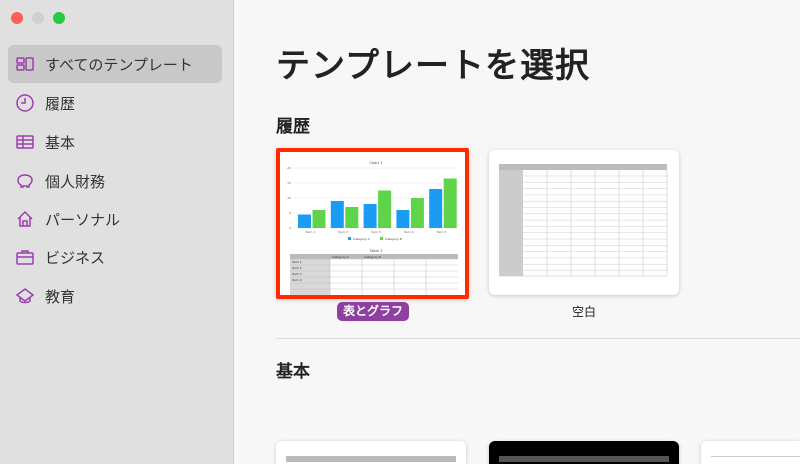 This screenshot has height=464, width=800. I want to click on sidebar-item-label: 基本, so click(60, 142).